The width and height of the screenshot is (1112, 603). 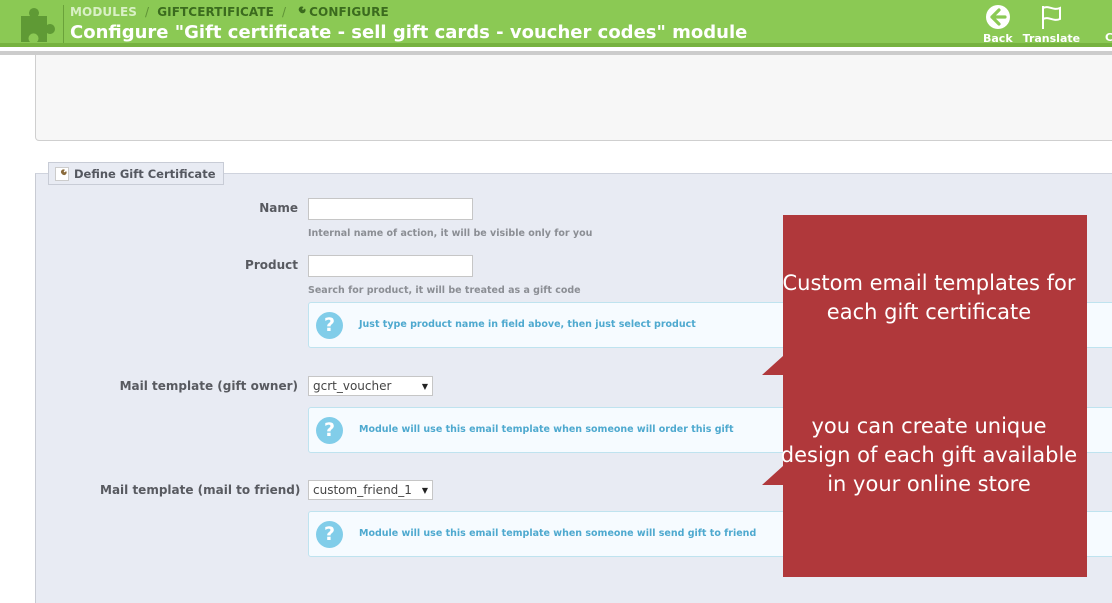 I want to click on breadcrumb: MODULES / GIFTCERTIFICATE / CONFIGURE, so click(x=229, y=12).